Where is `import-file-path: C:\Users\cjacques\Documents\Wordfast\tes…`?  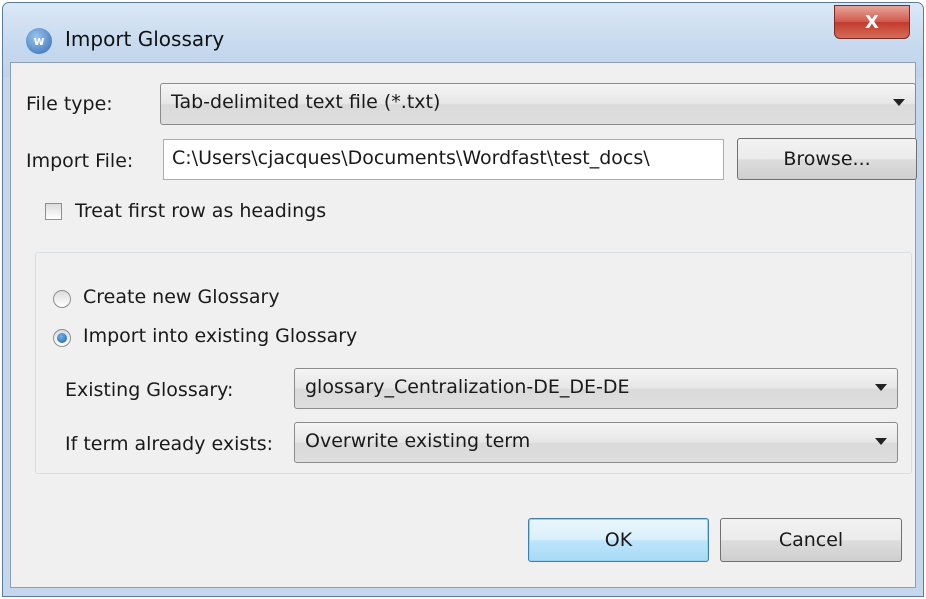
import-file-path: C:\Users\cjacques\Documents\Wordfast\tes… is located at coordinates (411, 158).